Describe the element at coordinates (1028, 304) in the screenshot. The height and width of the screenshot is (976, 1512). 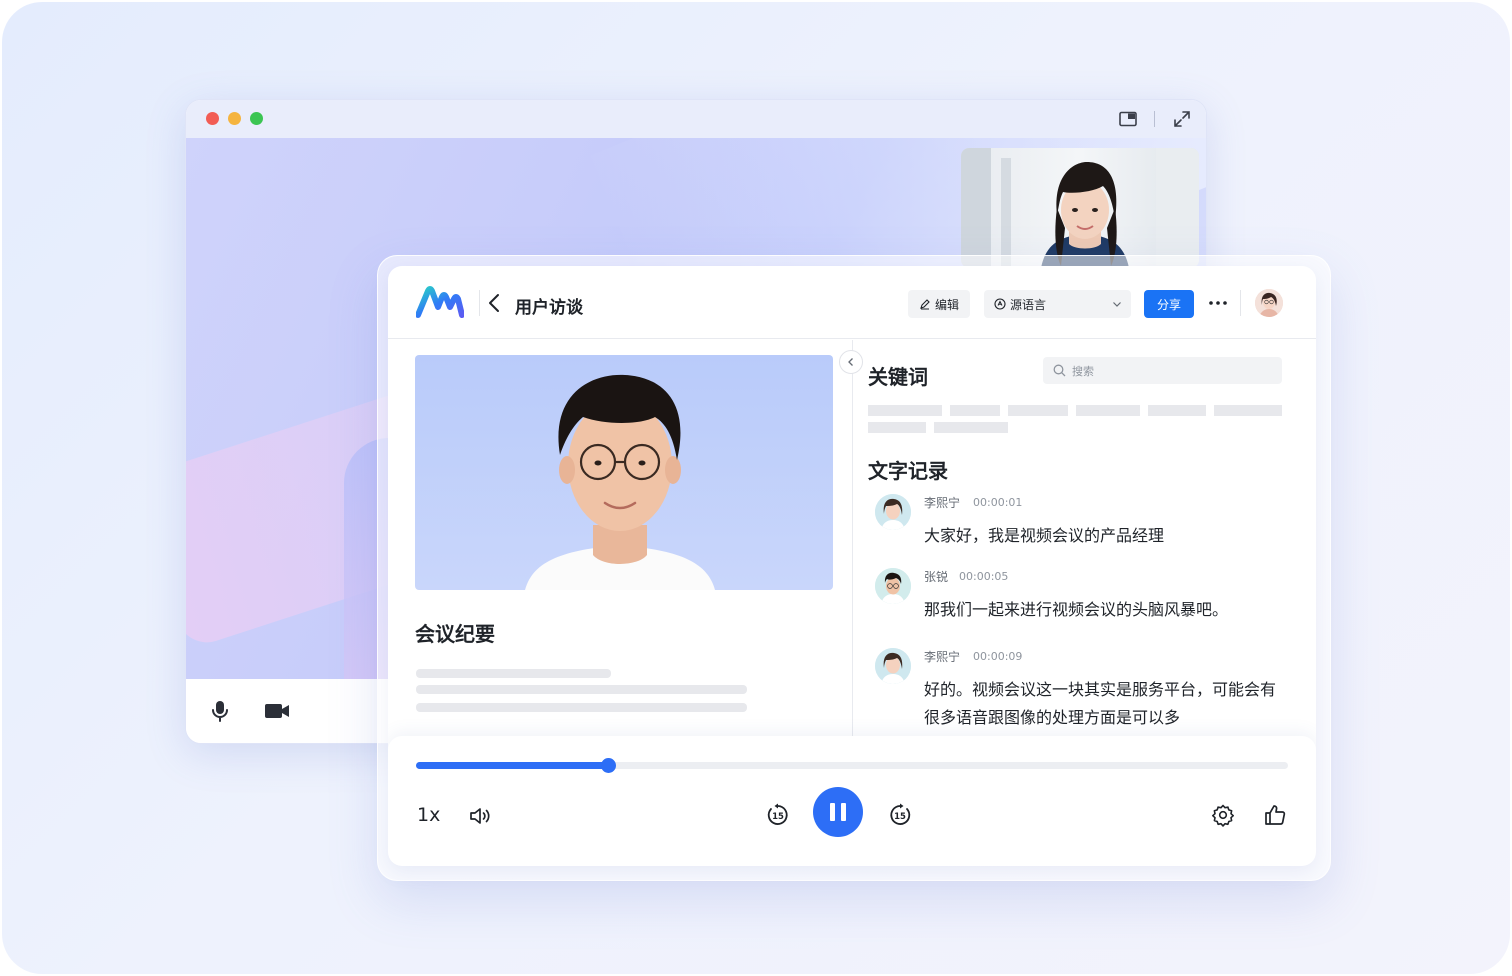
I see `language-label: 源语言` at that location.